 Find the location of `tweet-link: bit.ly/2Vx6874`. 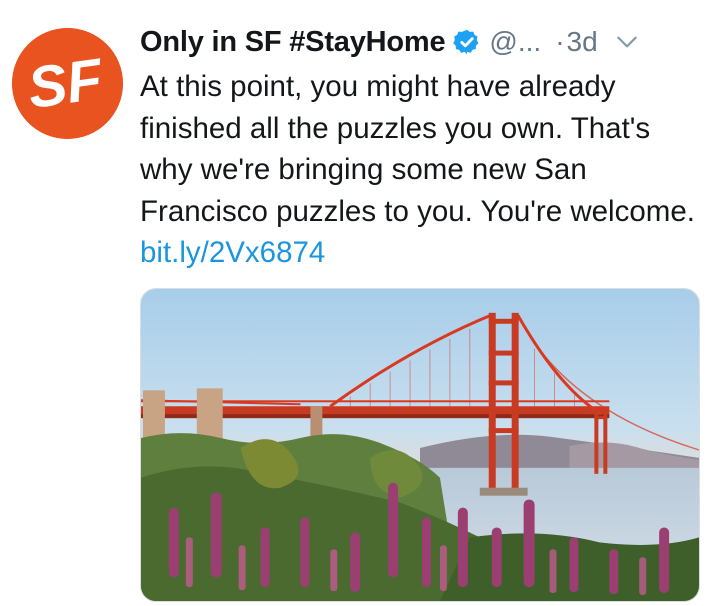

tweet-link: bit.ly/2Vx6874 is located at coordinates (232, 252).